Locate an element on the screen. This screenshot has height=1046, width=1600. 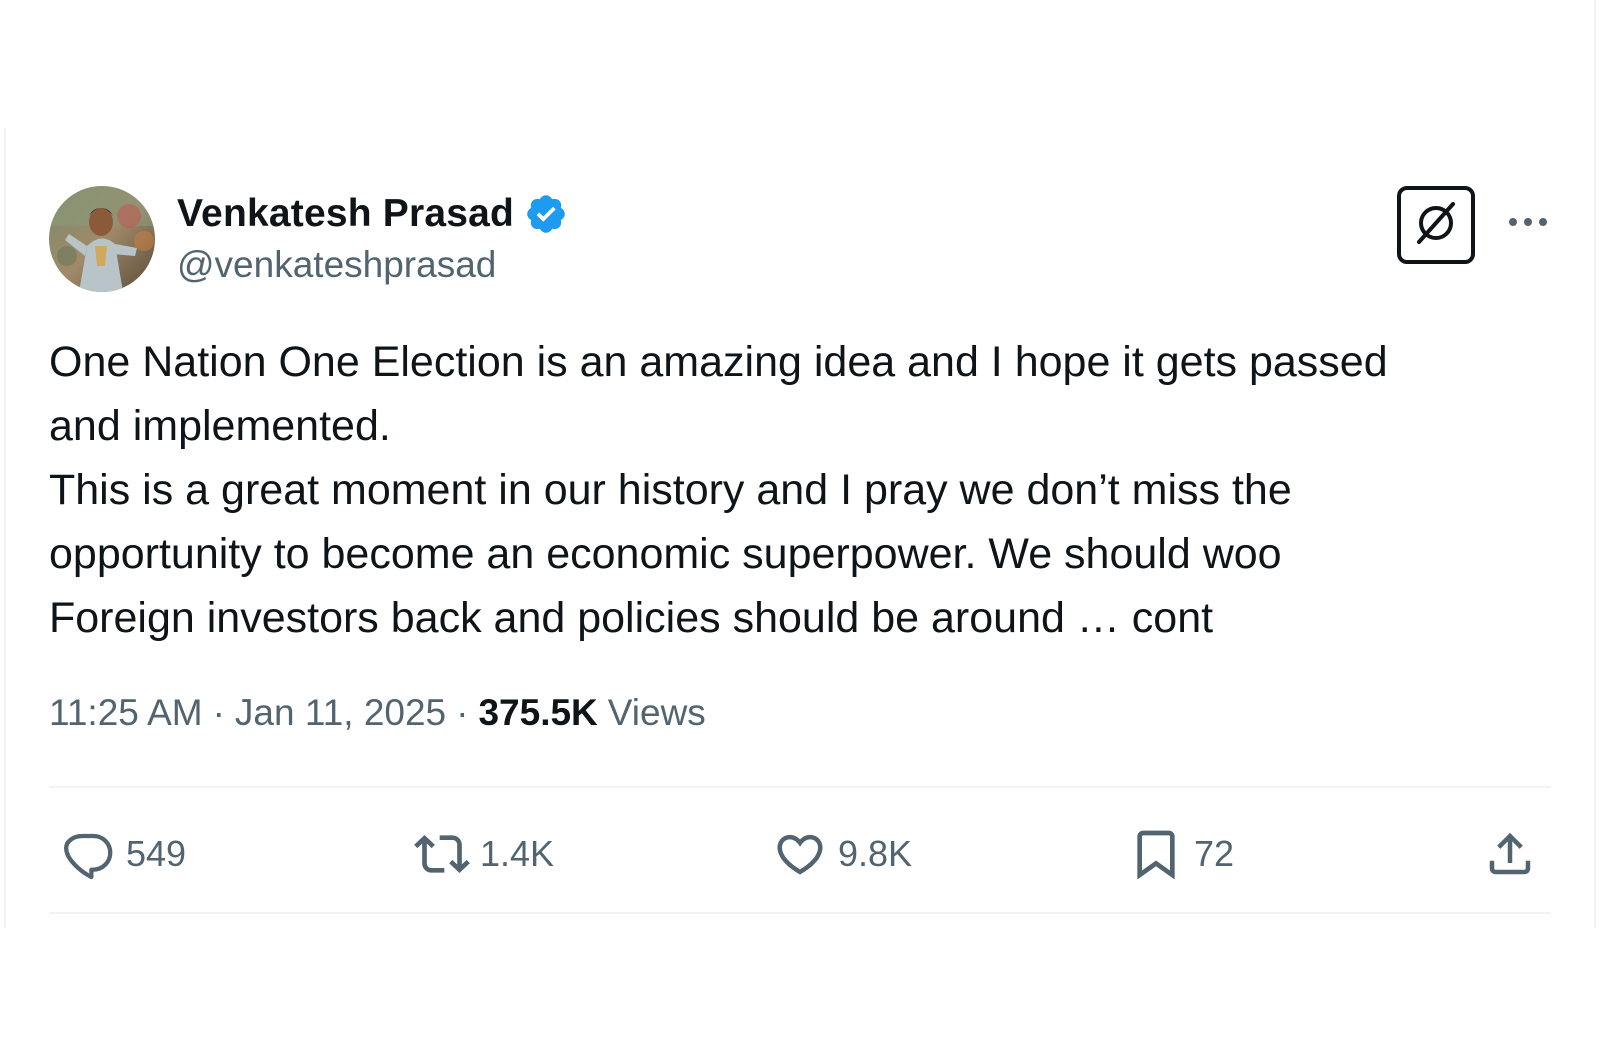
like-count: 9.8K is located at coordinates (875, 853).